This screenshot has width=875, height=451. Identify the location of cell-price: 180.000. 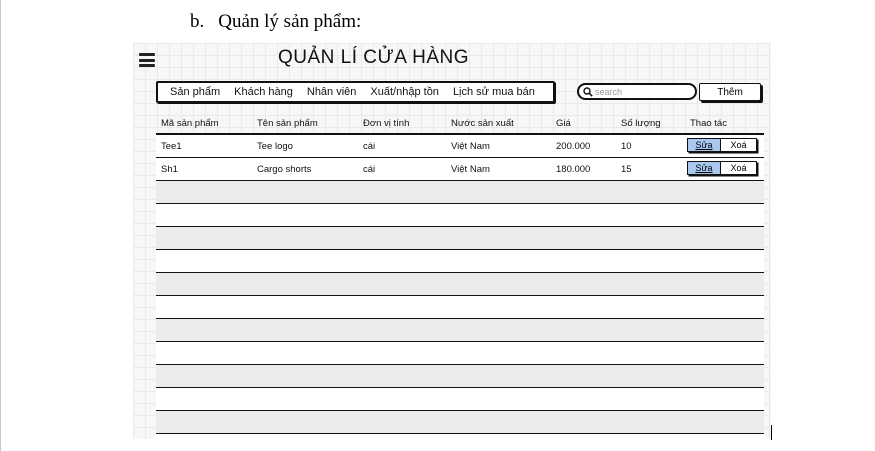
(573, 169).